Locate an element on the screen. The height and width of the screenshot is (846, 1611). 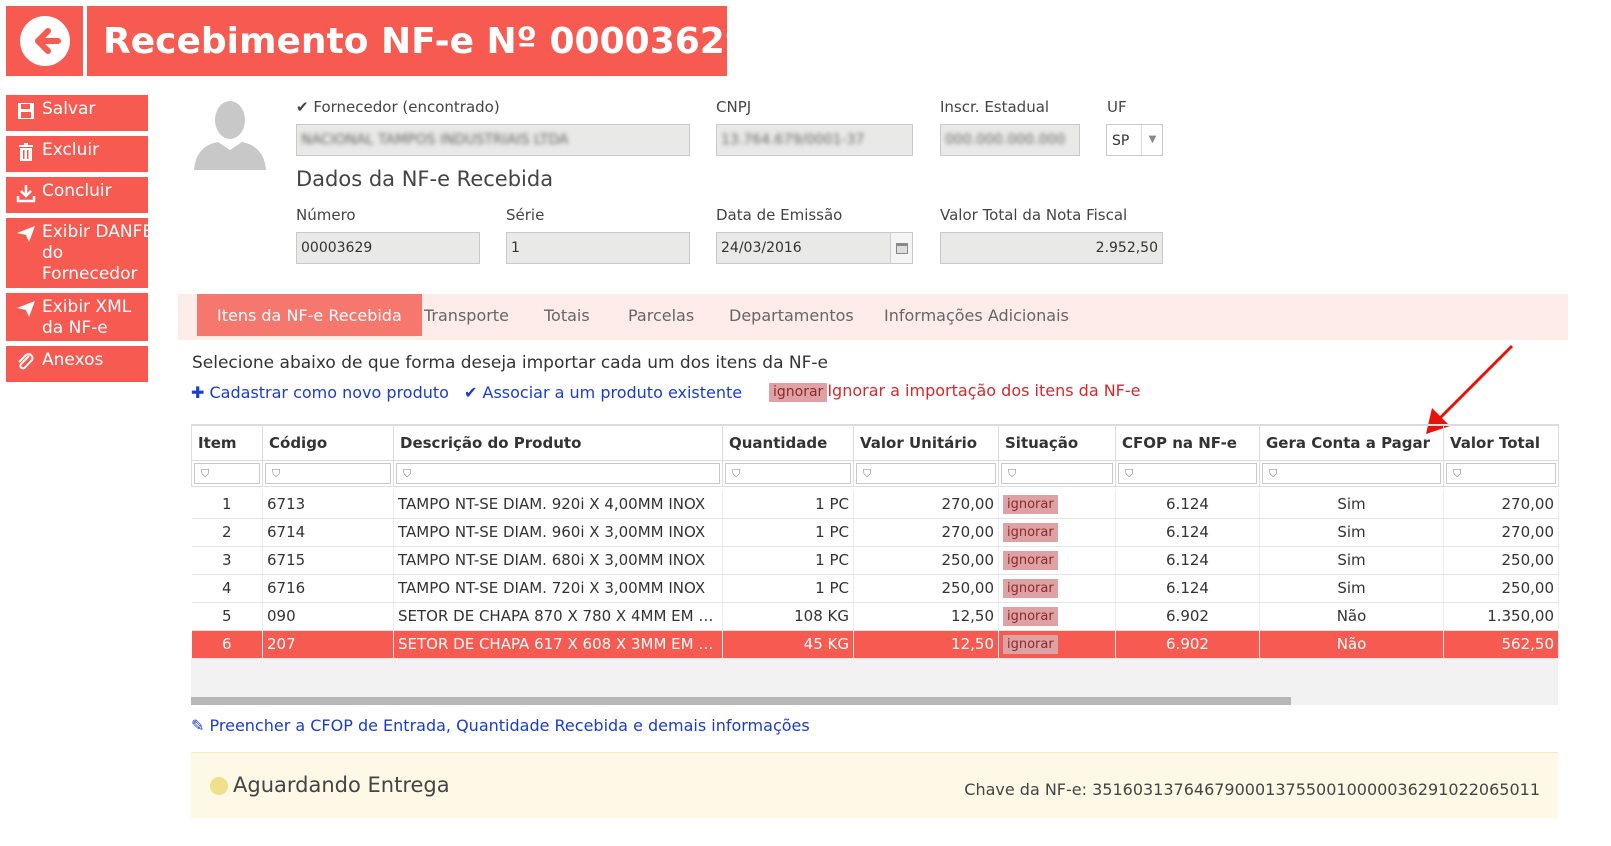
attachments-button: Anexos is located at coordinates (77, 364).